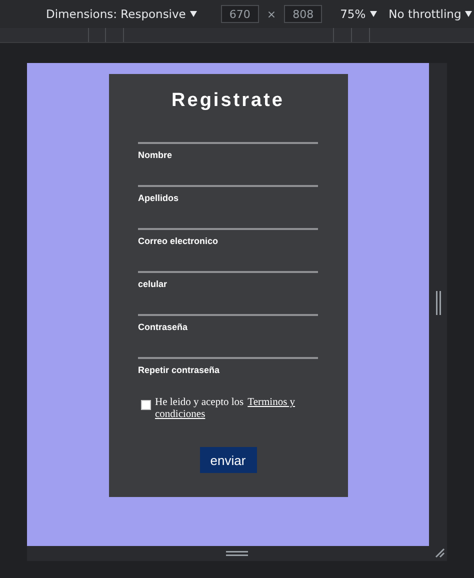 The width and height of the screenshot is (474, 578). Describe the element at coordinates (358, 14) in the screenshot. I see `zoom-dropdown: 75%` at that location.